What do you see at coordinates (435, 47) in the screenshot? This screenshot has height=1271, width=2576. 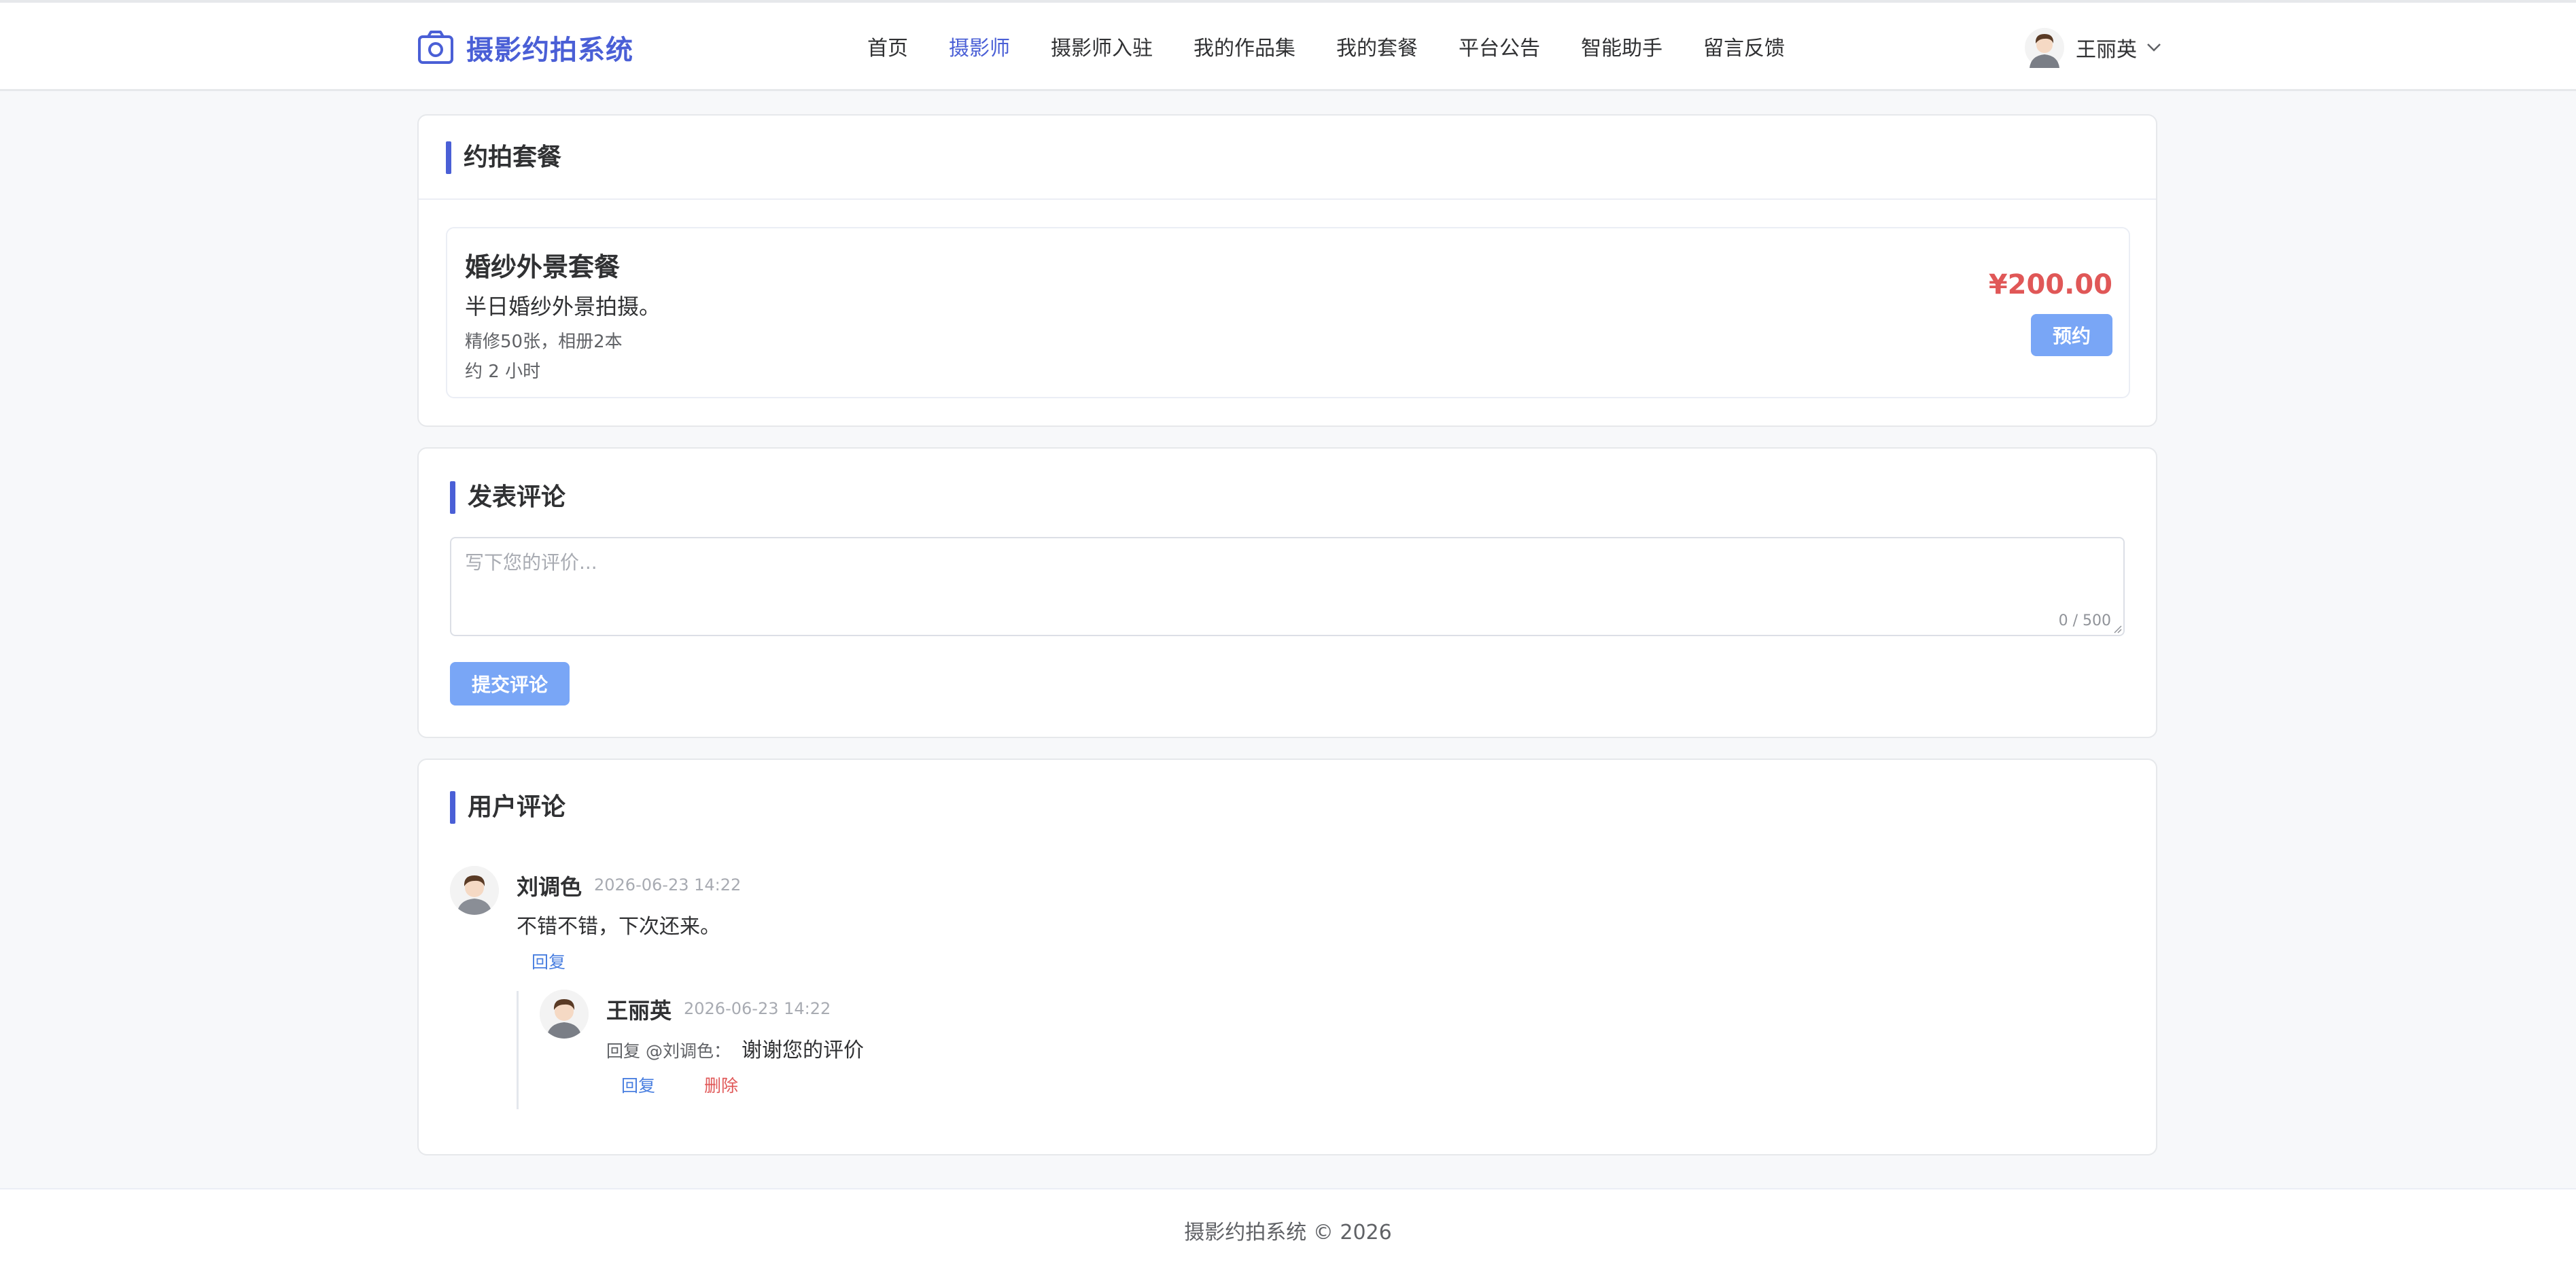 I see `camera-icon` at bounding box center [435, 47].